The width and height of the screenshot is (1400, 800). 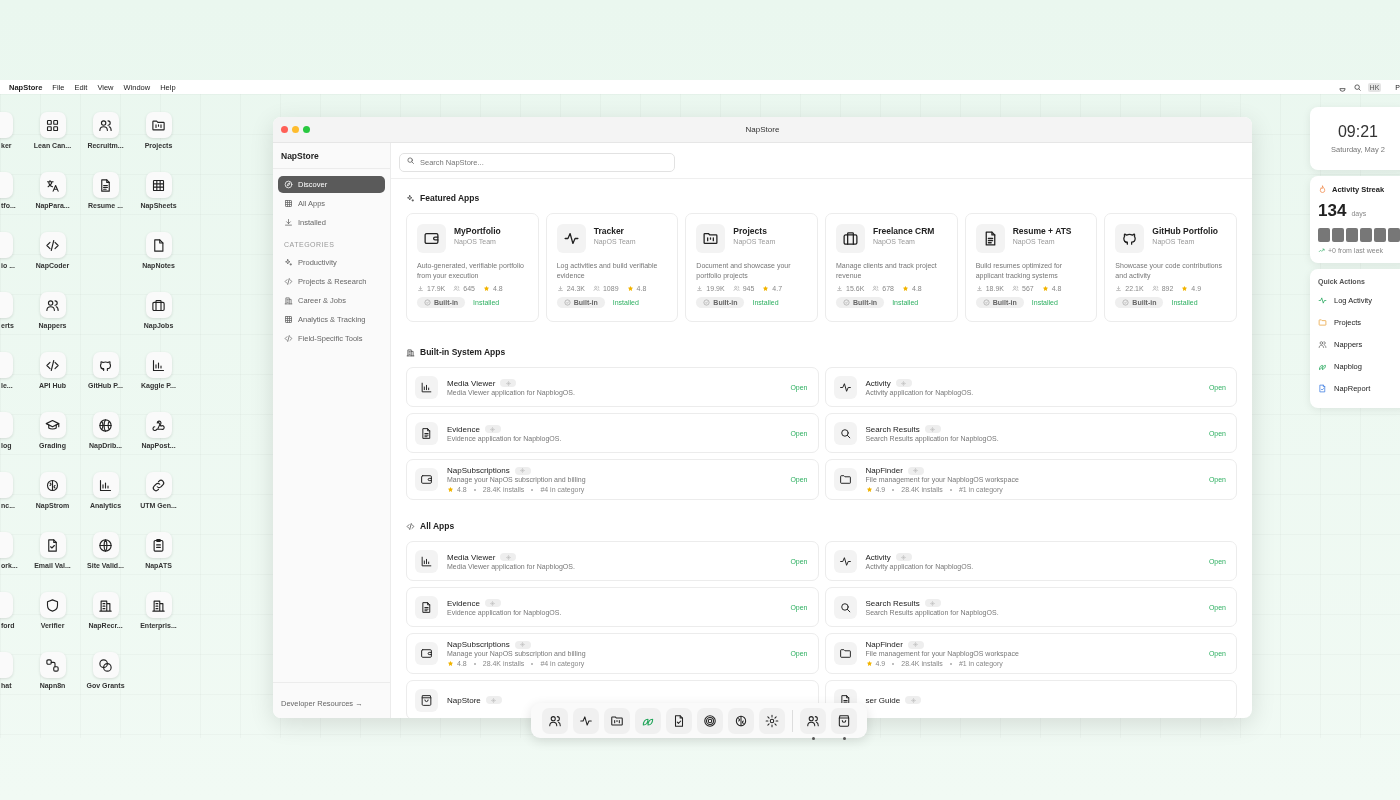 I want to click on flame-icon, so click(x=1322, y=189).